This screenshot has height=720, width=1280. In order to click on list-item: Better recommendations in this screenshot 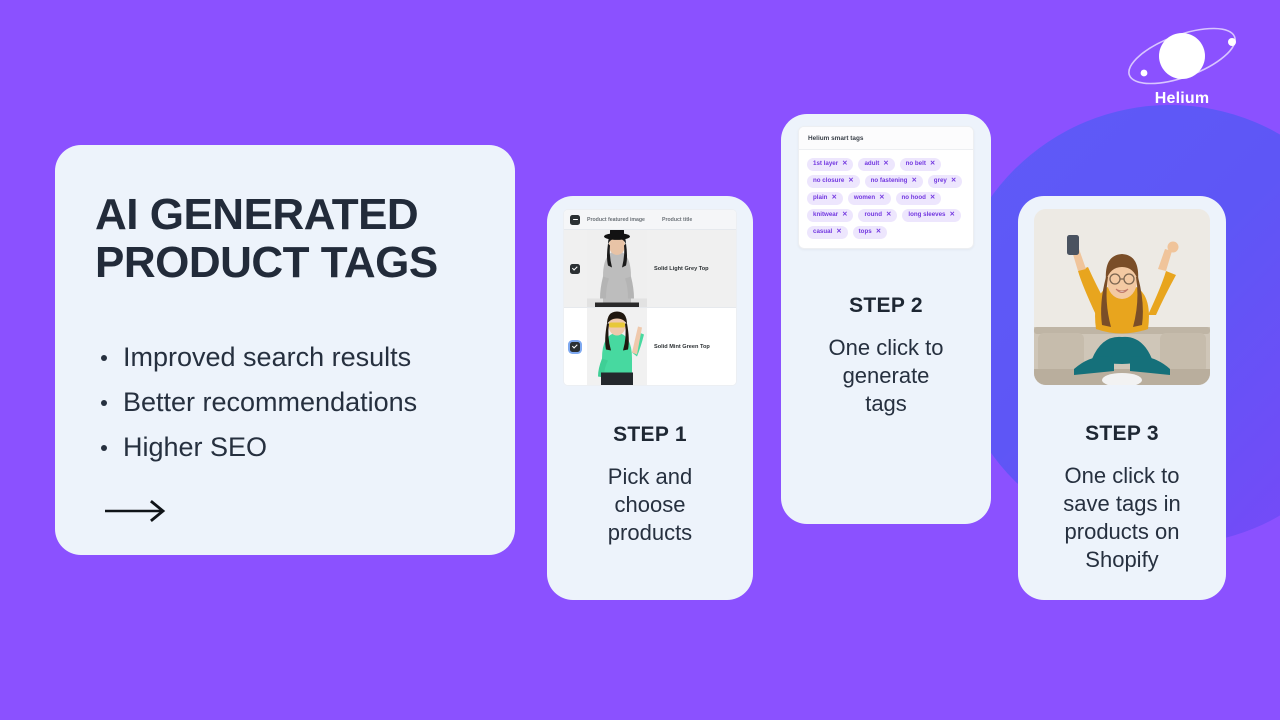, I will do `click(285, 402)`.